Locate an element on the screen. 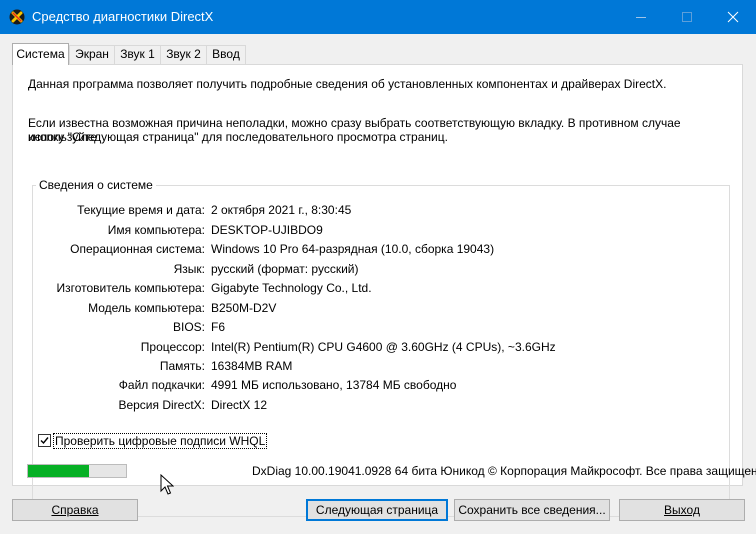 Image resolution: width=756 pixels, height=534 pixels. tab-system: Система is located at coordinates (40, 54).